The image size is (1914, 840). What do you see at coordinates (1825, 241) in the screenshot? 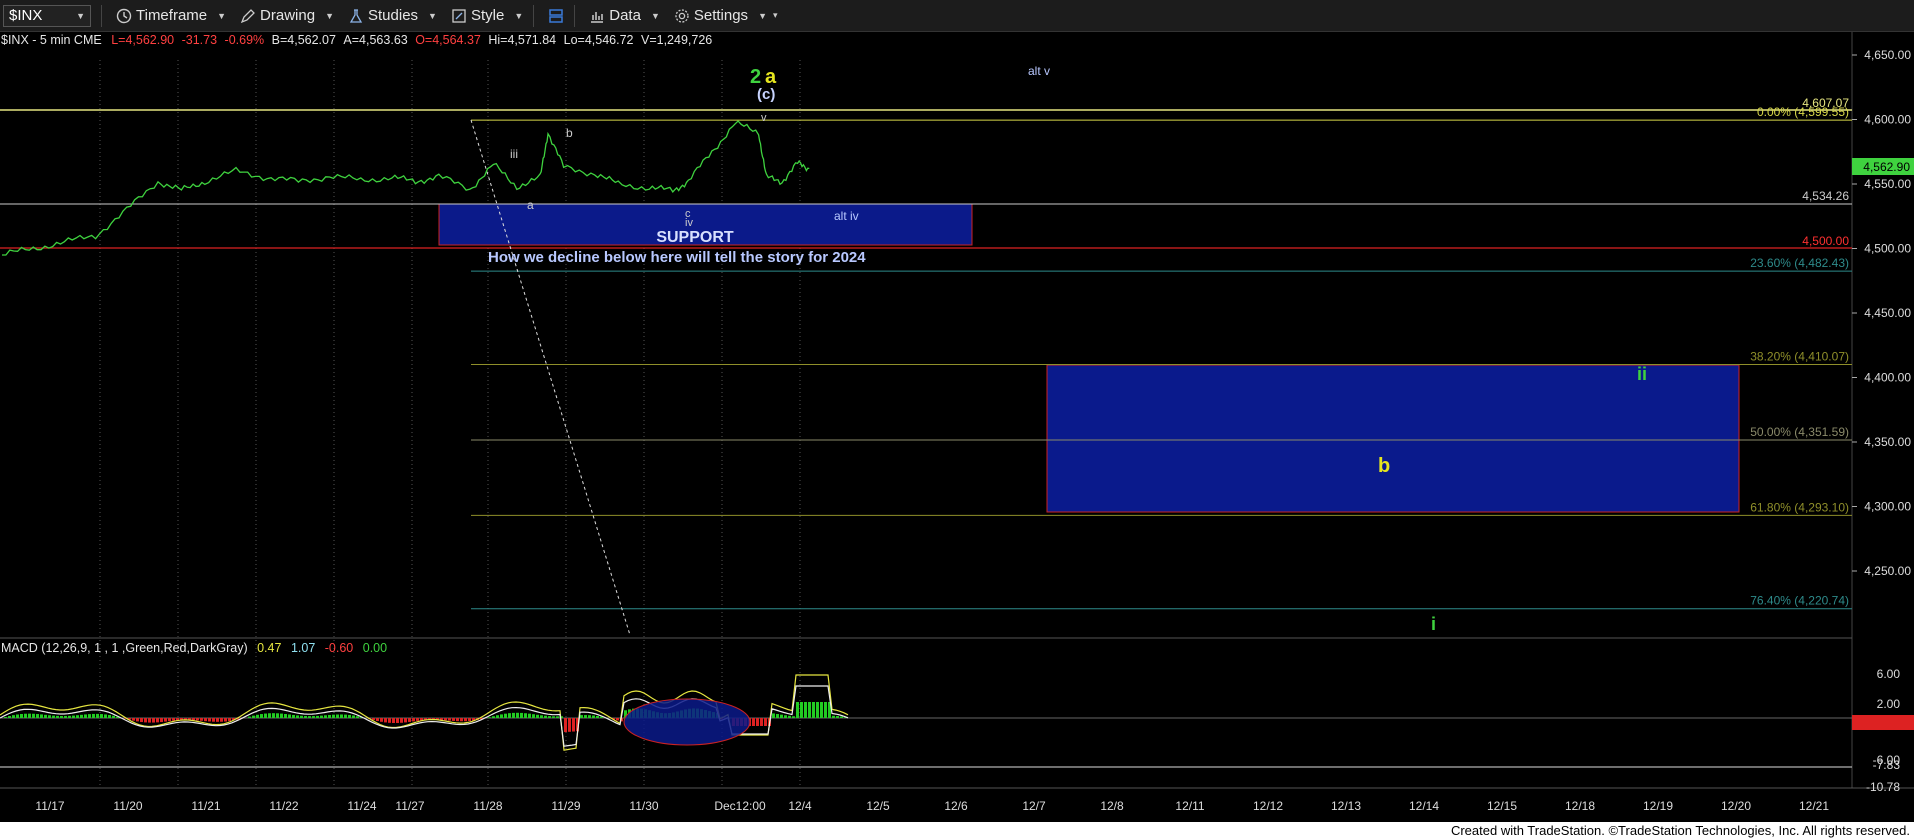
I see `level-4500-label: 4,500.00` at bounding box center [1825, 241].